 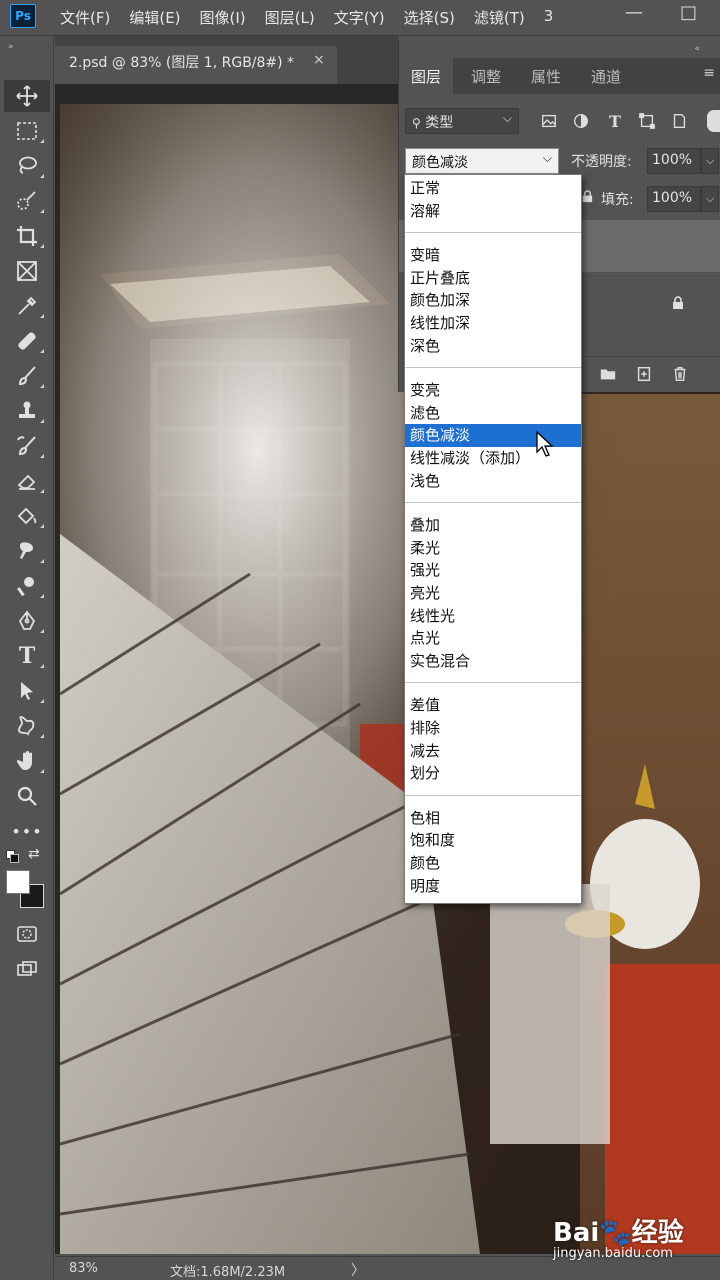 What do you see at coordinates (27, 761) in the screenshot?
I see `hand-tool` at bounding box center [27, 761].